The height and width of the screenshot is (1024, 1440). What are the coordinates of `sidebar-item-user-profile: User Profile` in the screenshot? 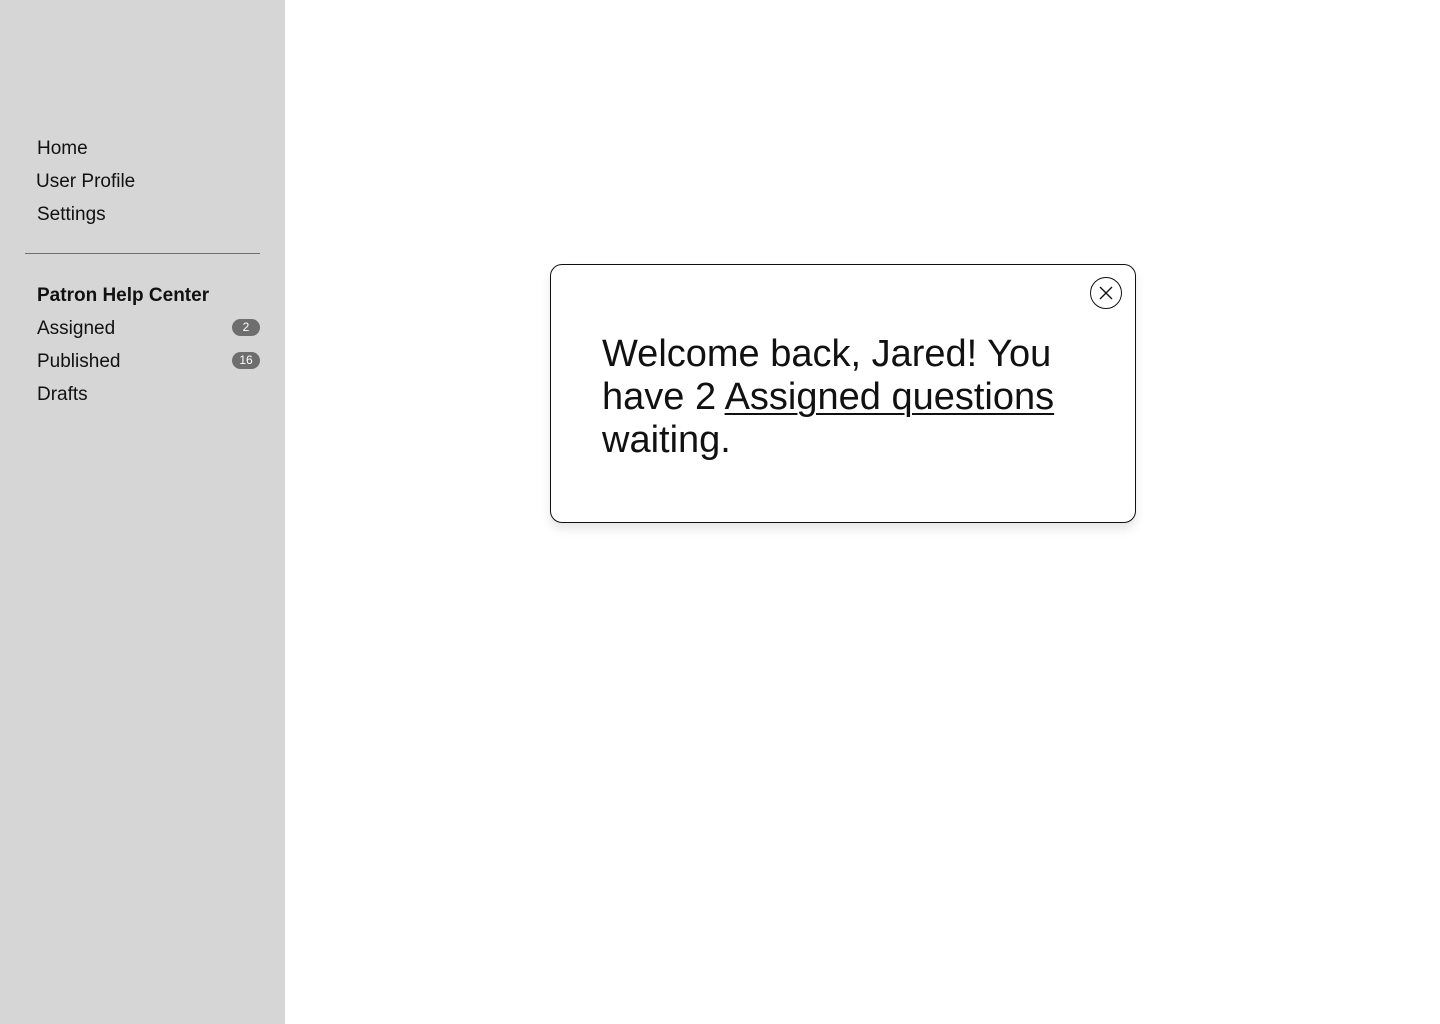 It's located at (148, 186).